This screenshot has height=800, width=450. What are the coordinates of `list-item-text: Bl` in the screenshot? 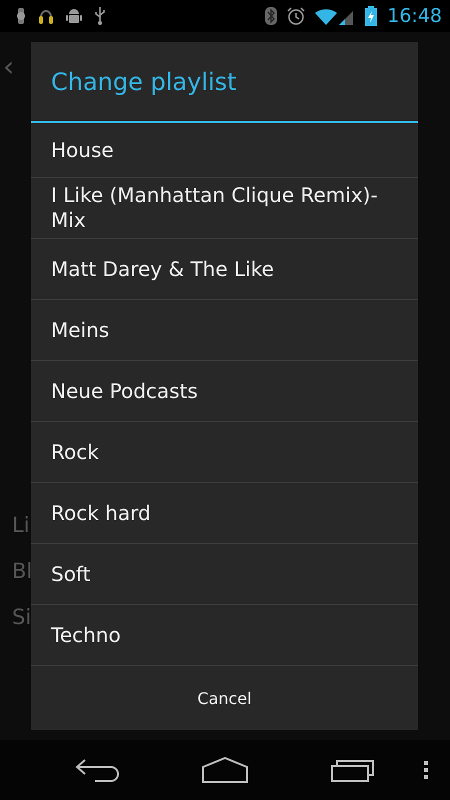 It's located at (22, 571).